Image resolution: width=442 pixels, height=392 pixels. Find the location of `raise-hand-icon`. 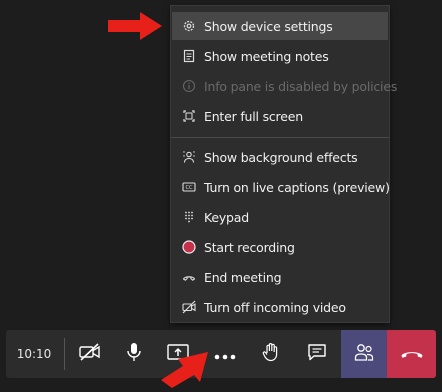

raise-hand-icon is located at coordinates (271, 354).